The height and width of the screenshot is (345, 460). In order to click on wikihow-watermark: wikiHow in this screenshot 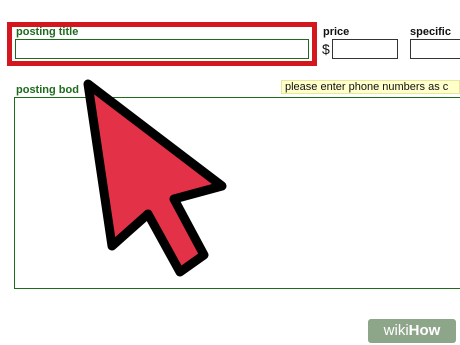, I will do `click(412, 331)`.